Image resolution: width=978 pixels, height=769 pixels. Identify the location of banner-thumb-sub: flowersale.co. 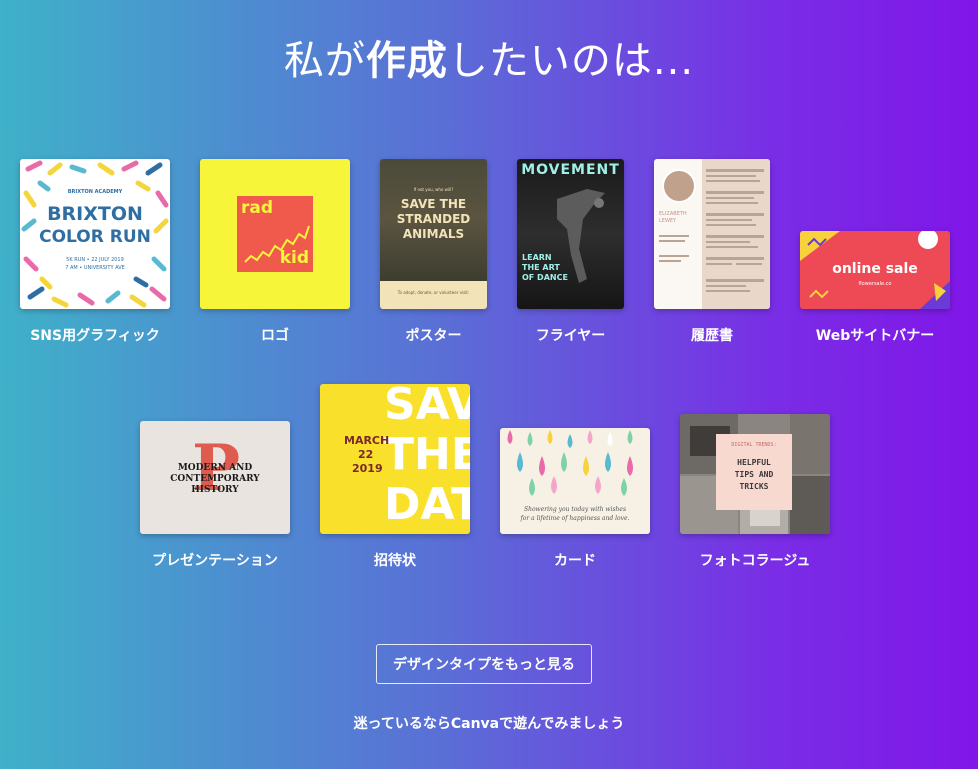
(875, 284).